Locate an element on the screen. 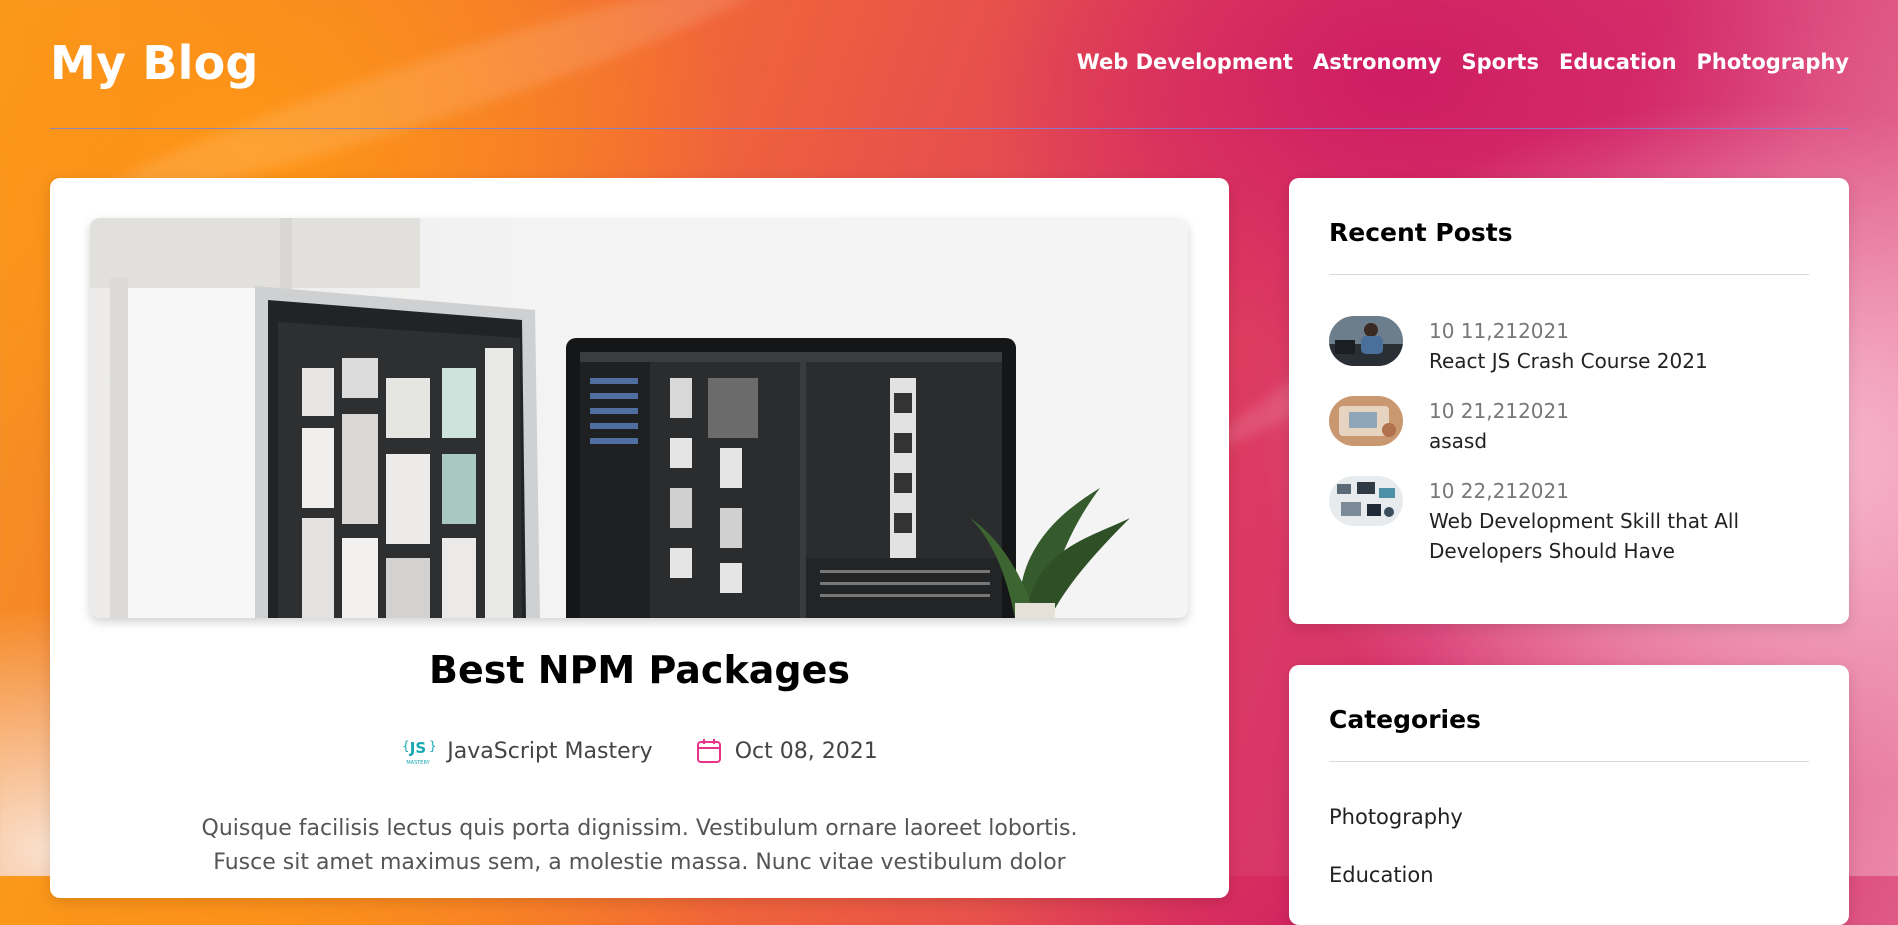 The image size is (1898, 925). post-title: Best NPM Packages is located at coordinates (639, 670).